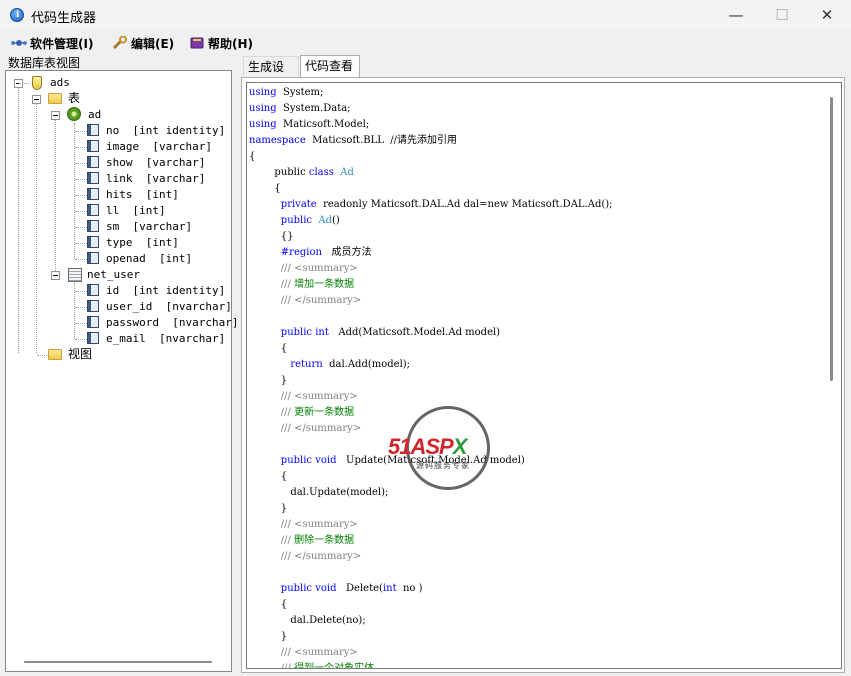 The height and width of the screenshot is (676, 851). Describe the element at coordinates (324, 284) in the screenshot. I see `code-token: 增加一条数据` at that location.